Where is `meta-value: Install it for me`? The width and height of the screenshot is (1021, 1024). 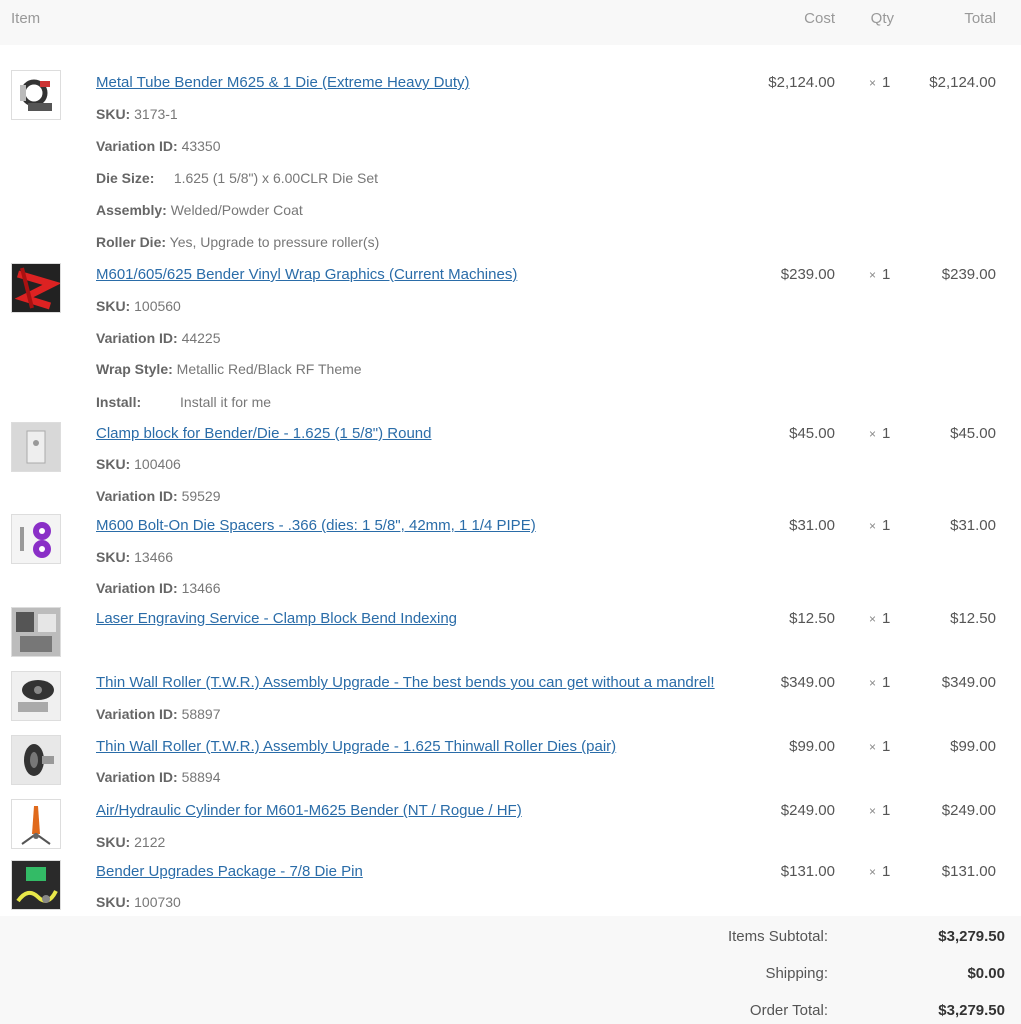 meta-value: Install it for me is located at coordinates (226, 402).